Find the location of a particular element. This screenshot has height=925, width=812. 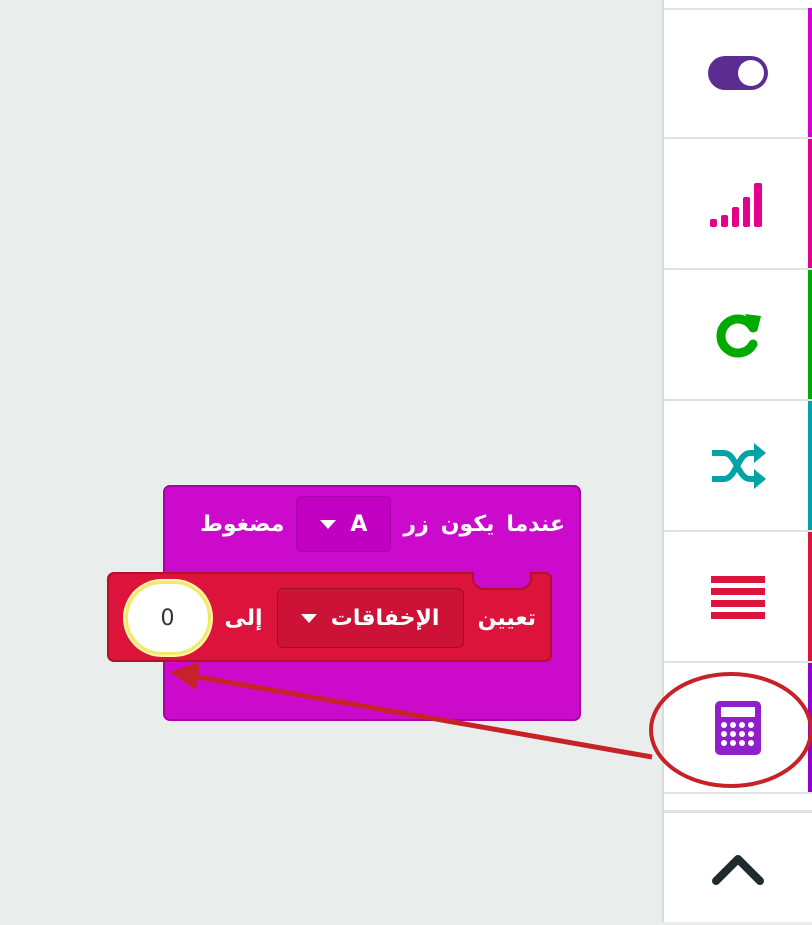

variable-dropdown: الإخفاقات is located at coordinates (370, 618).